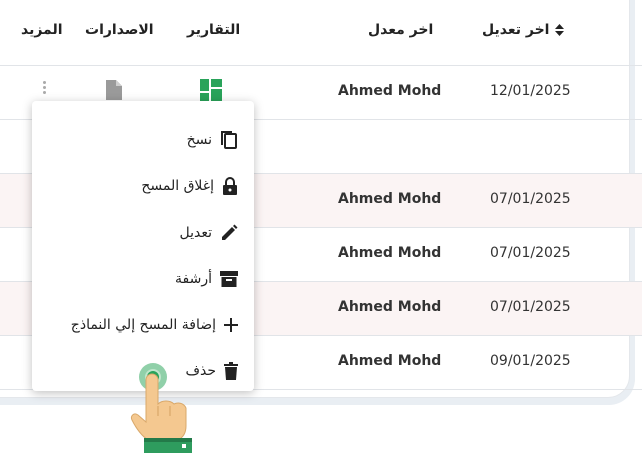 Image resolution: width=642 pixels, height=453 pixels. I want to click on pencil-icon, so click(230, 232).